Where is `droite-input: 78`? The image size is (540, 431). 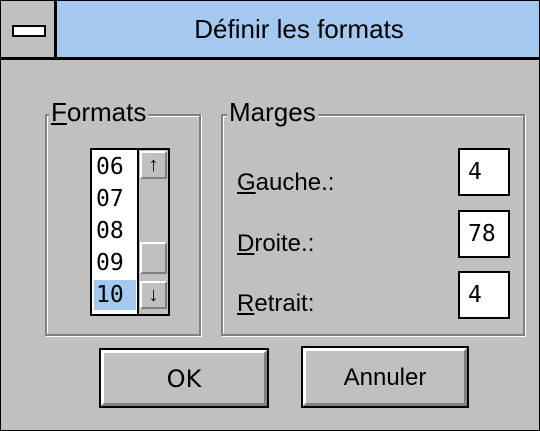
droite-input: 78 is located at coordinates (484, 234).